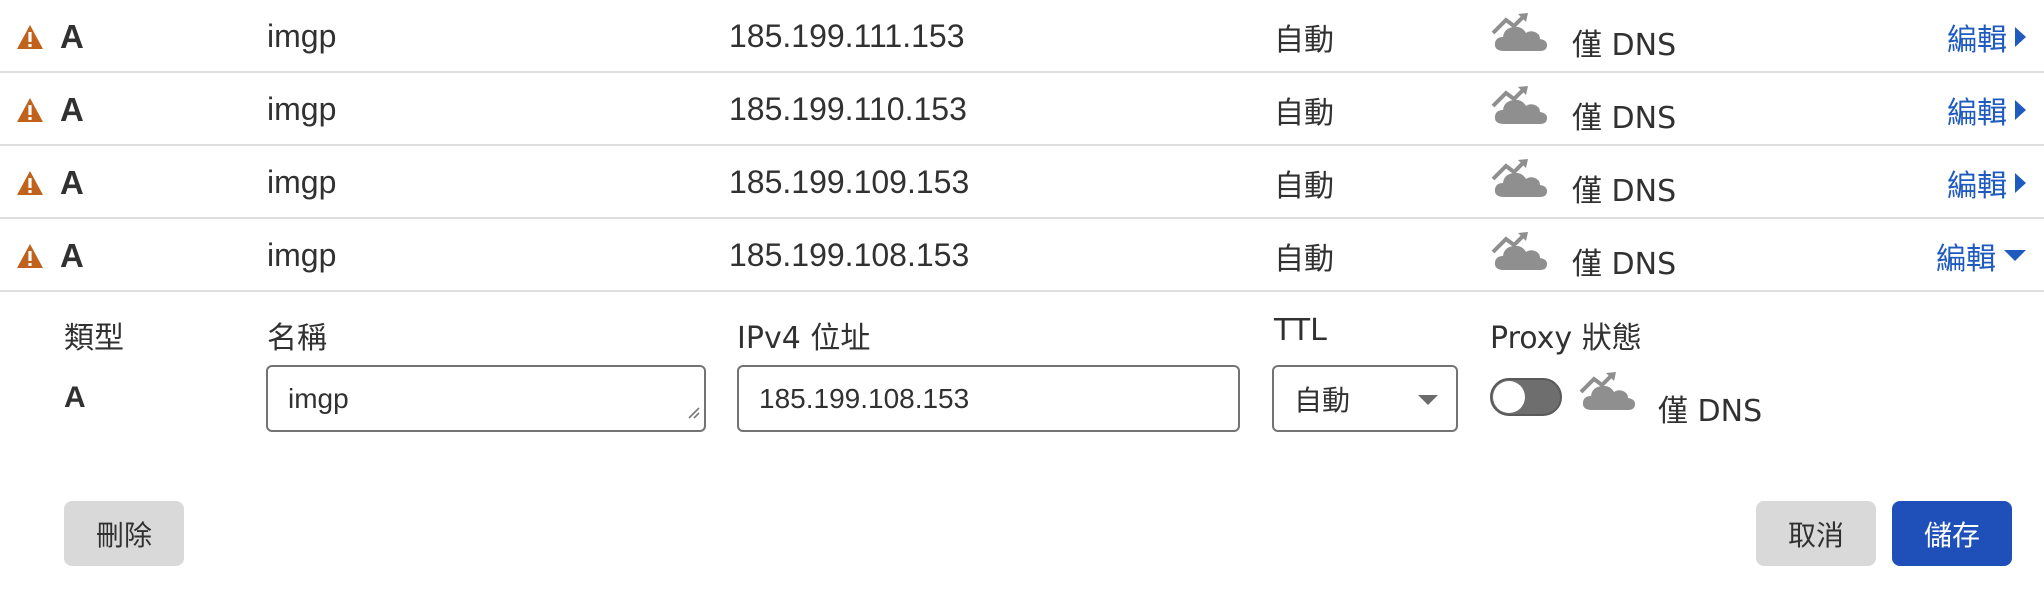 This screenshot has height=600, width=2044. What do you see at coordinates (318, 398) in the screenshot?
I see `name-input-value: imgp` at bounding box center [318, 398].